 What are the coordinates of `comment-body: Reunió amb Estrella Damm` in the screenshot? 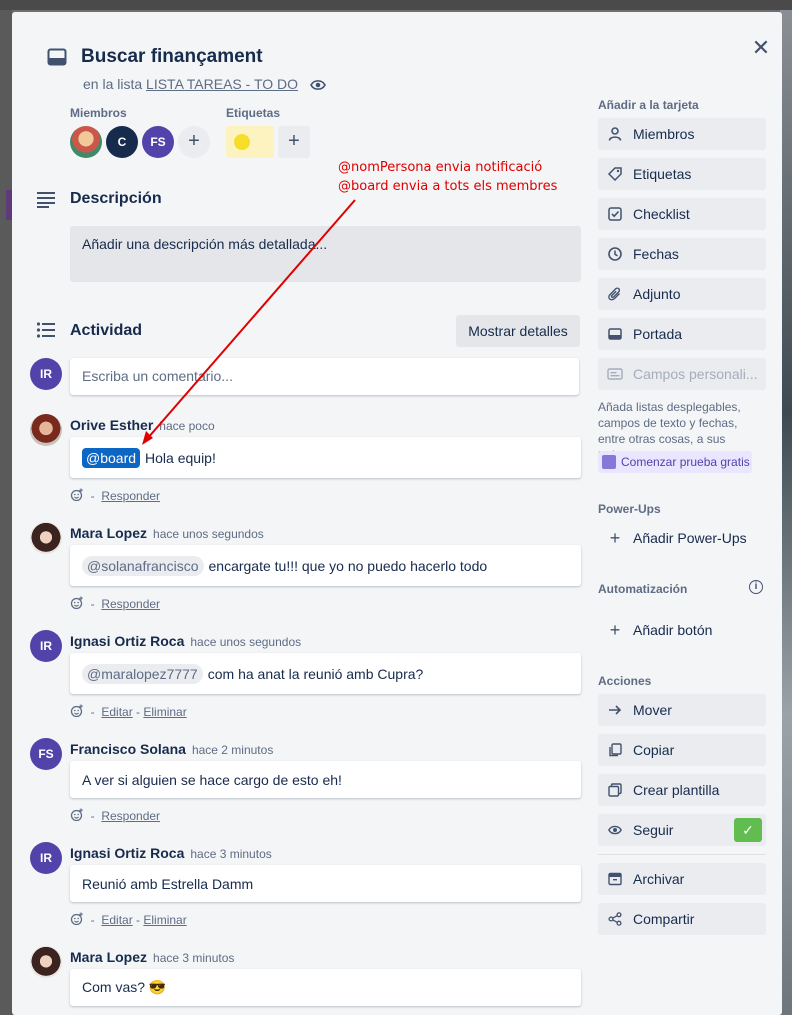 It's located at (325, 883).